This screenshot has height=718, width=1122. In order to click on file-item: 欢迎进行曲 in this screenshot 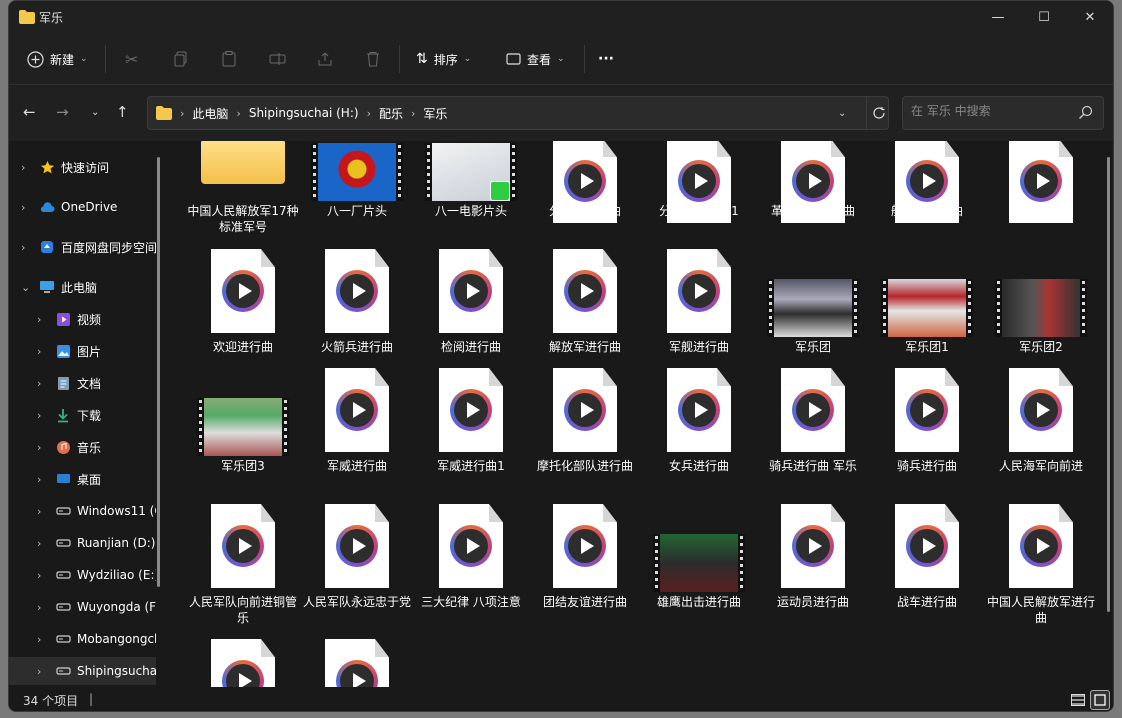, I will do `click(243, 414)`.